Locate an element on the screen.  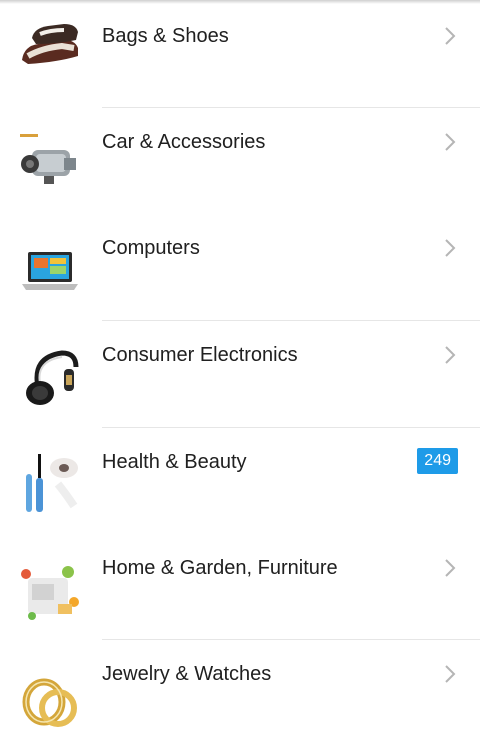
category-label: Jewelry & Watches is located at coordinates (187, 674).